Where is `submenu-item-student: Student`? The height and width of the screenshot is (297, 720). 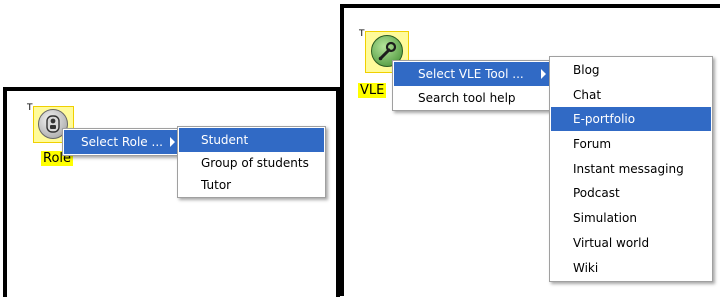
submenu-item-student: Student is located at coordinates (251, 140).